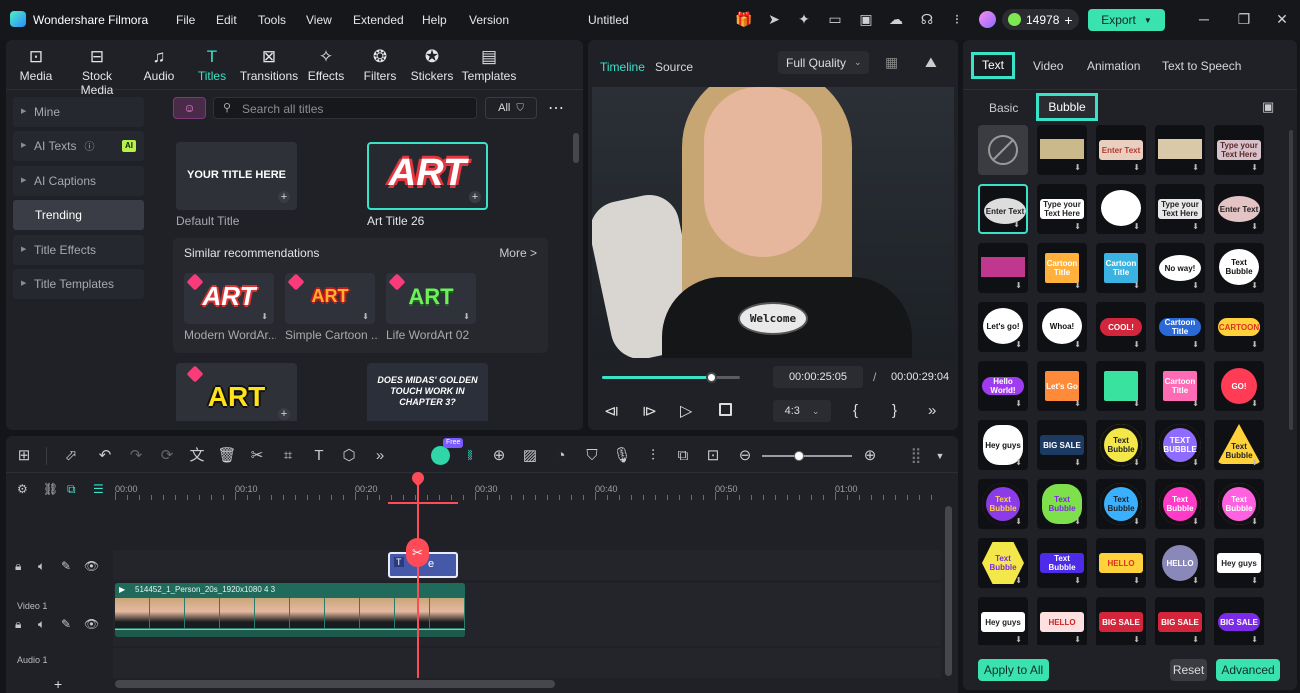 This screenshot has width=1300, height=693. Describe the element at coordinates (78, 215) in the screenshot. I see `sidebar-item-trending: Trending` at that location.